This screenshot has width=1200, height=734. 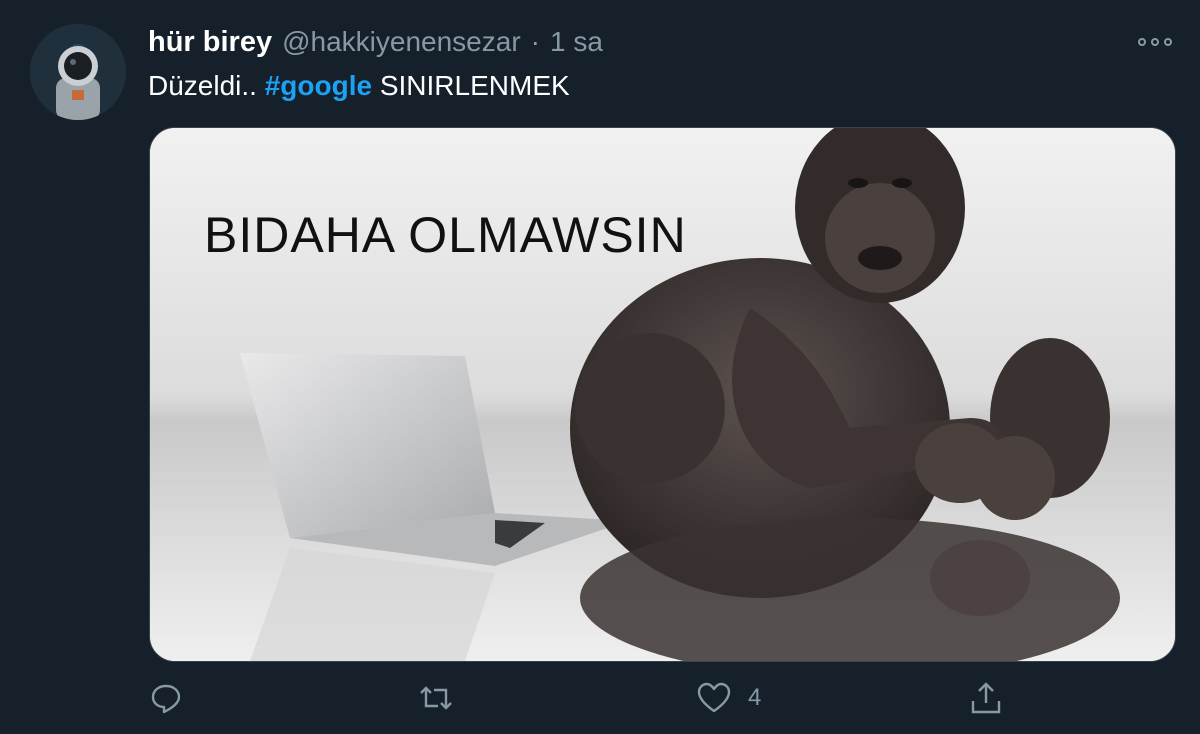 I want to click on avatar, so click(x=78, y=72).